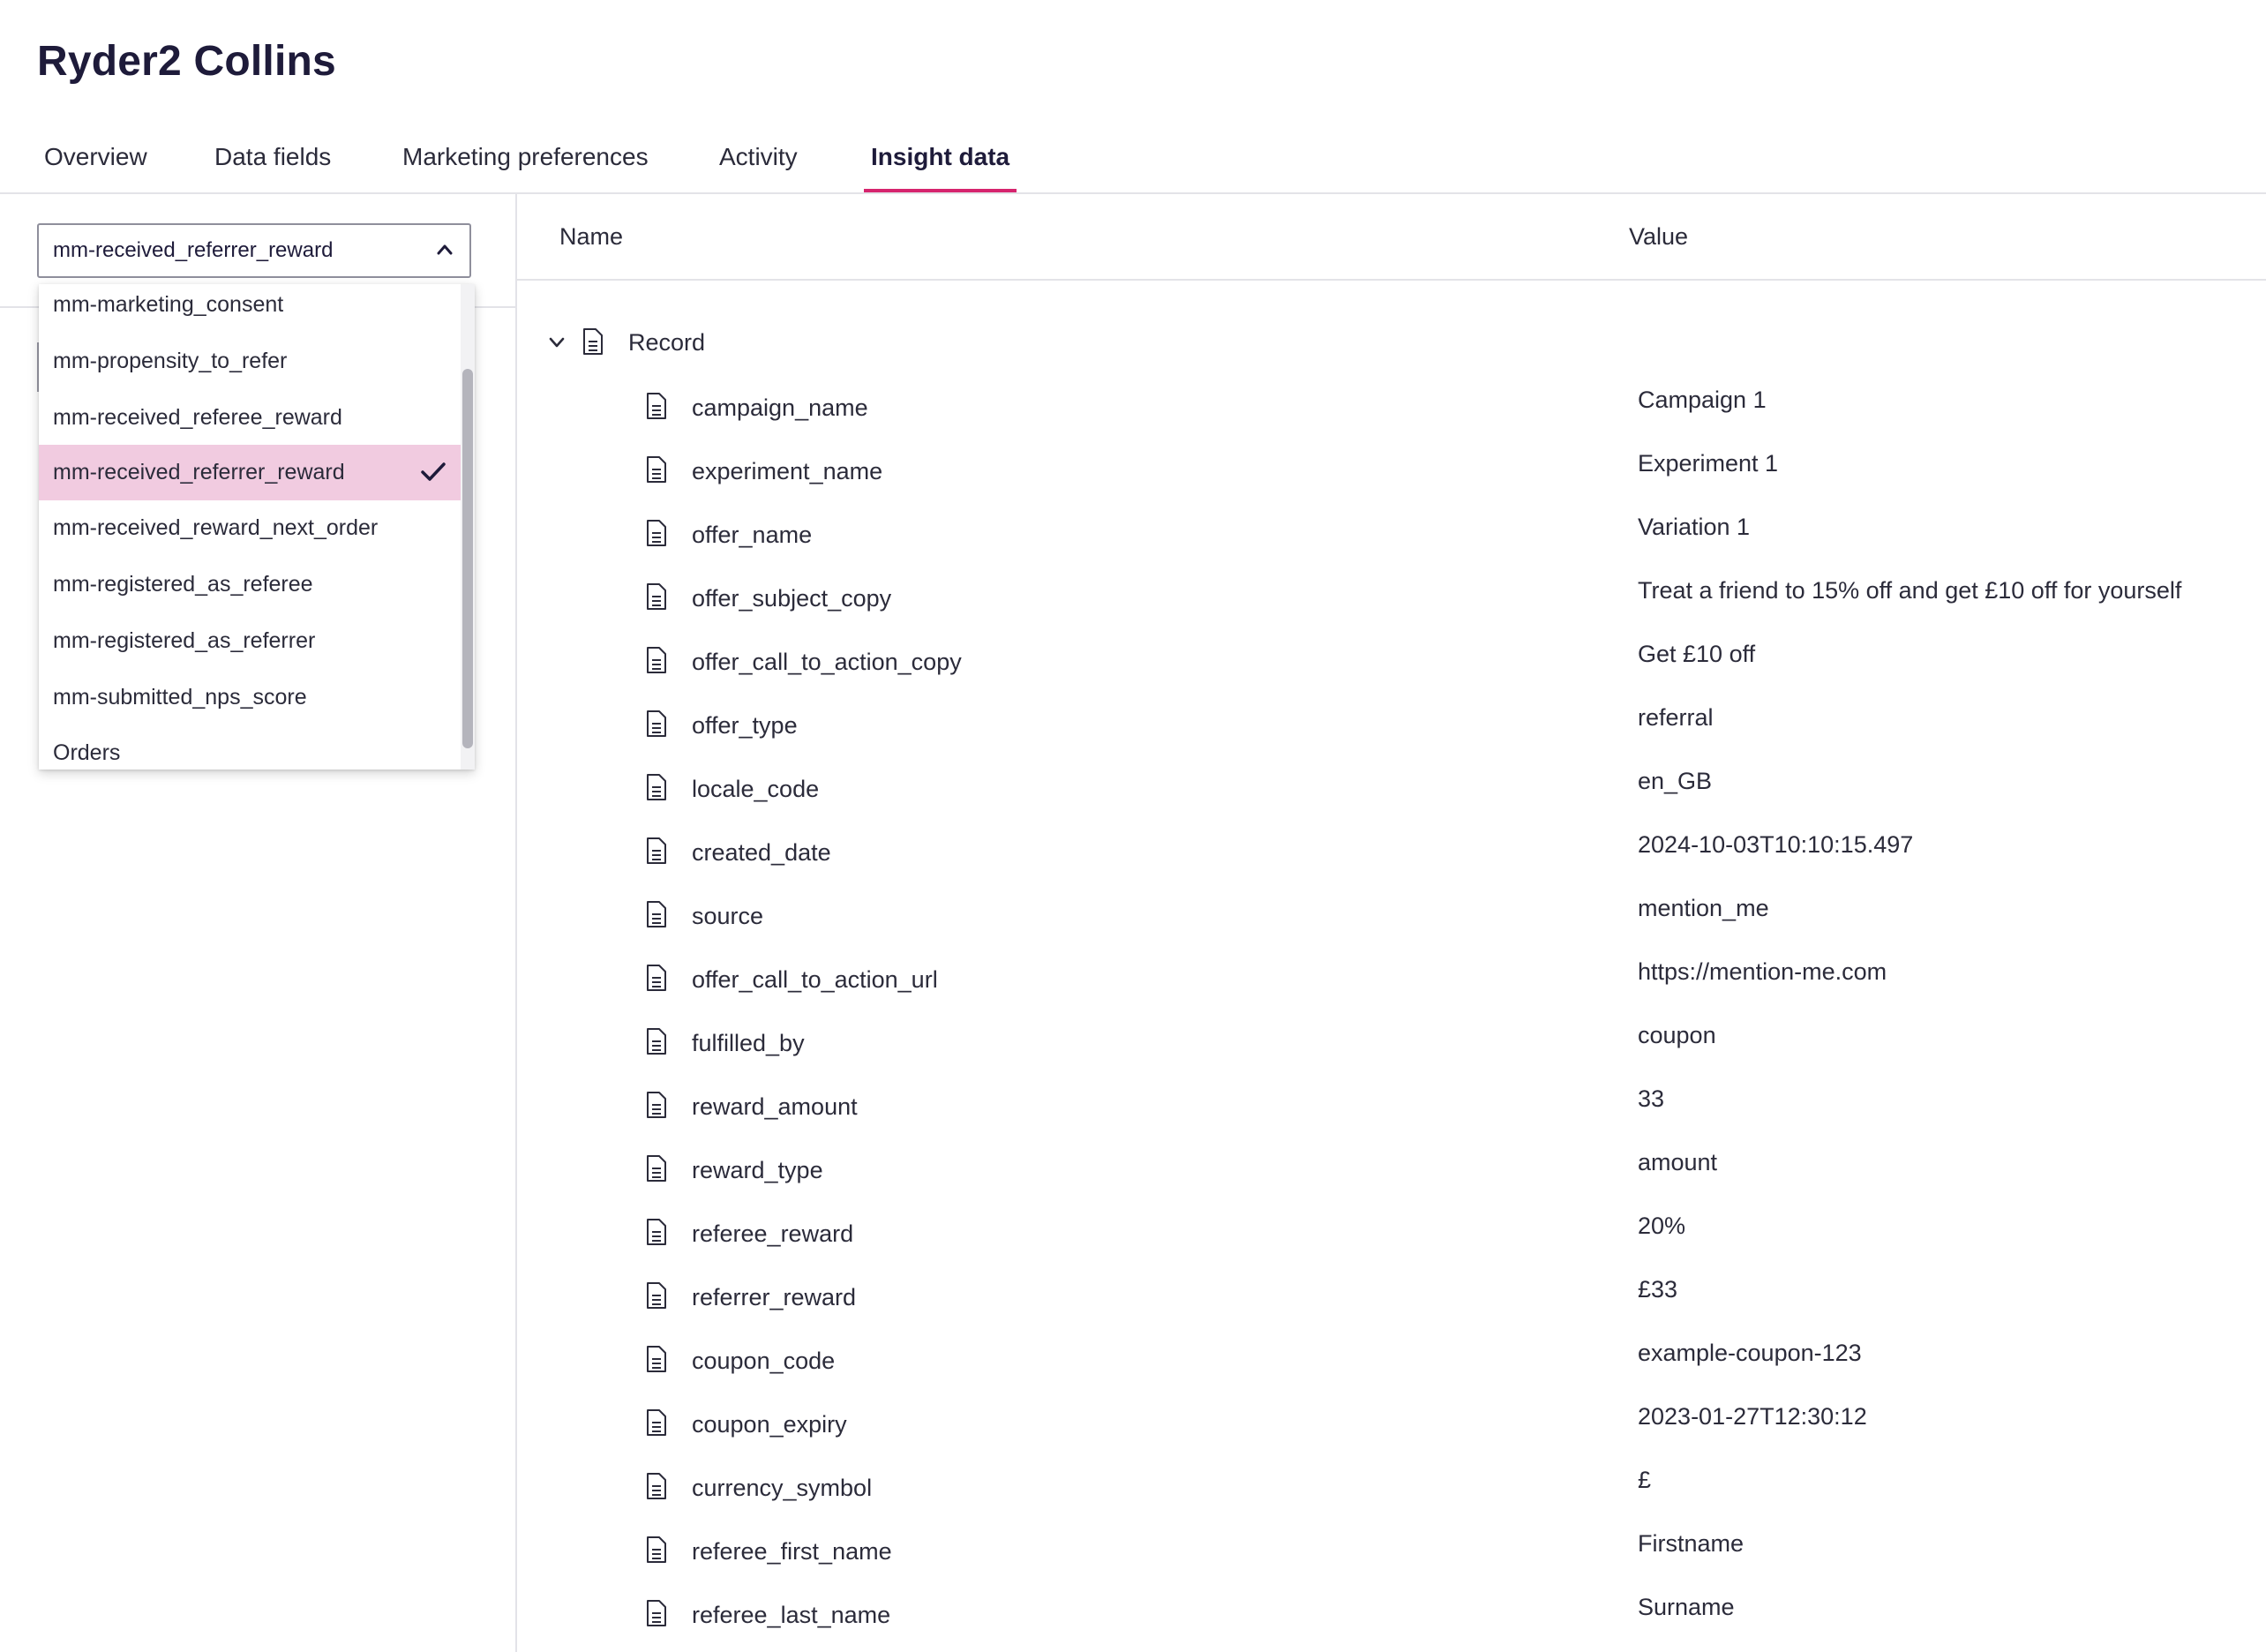 The height and width of the screenshot is (1652, 2266). I want to click on field-name: fulfilled_by, so click(748, 1043).